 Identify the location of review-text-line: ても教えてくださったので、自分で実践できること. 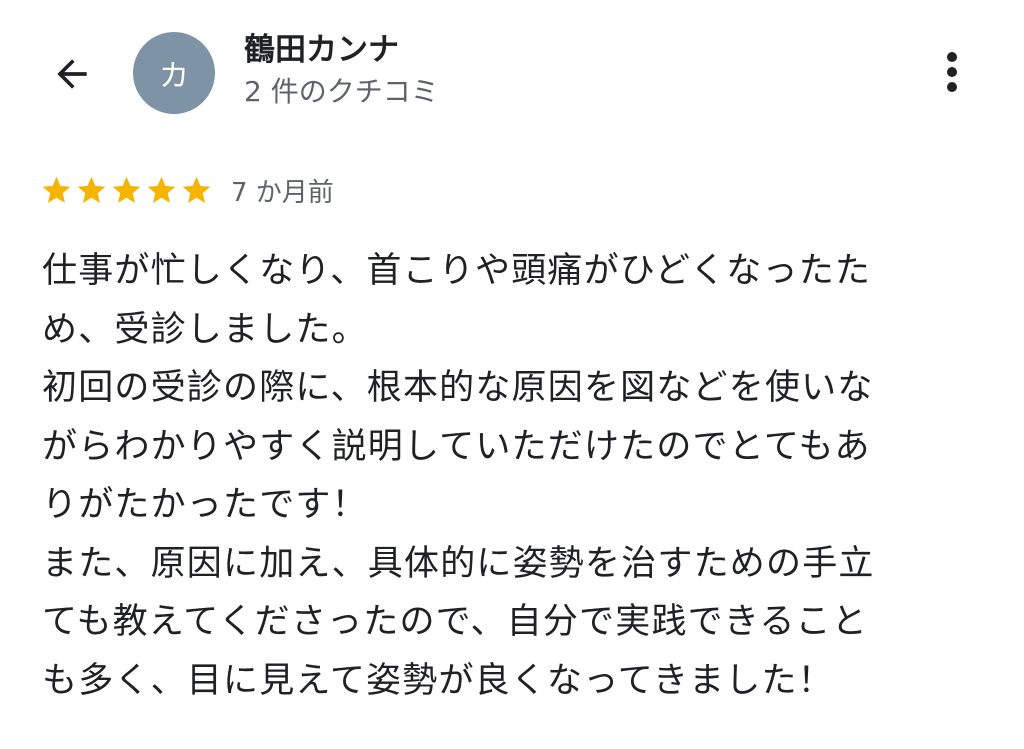
(455, 622).